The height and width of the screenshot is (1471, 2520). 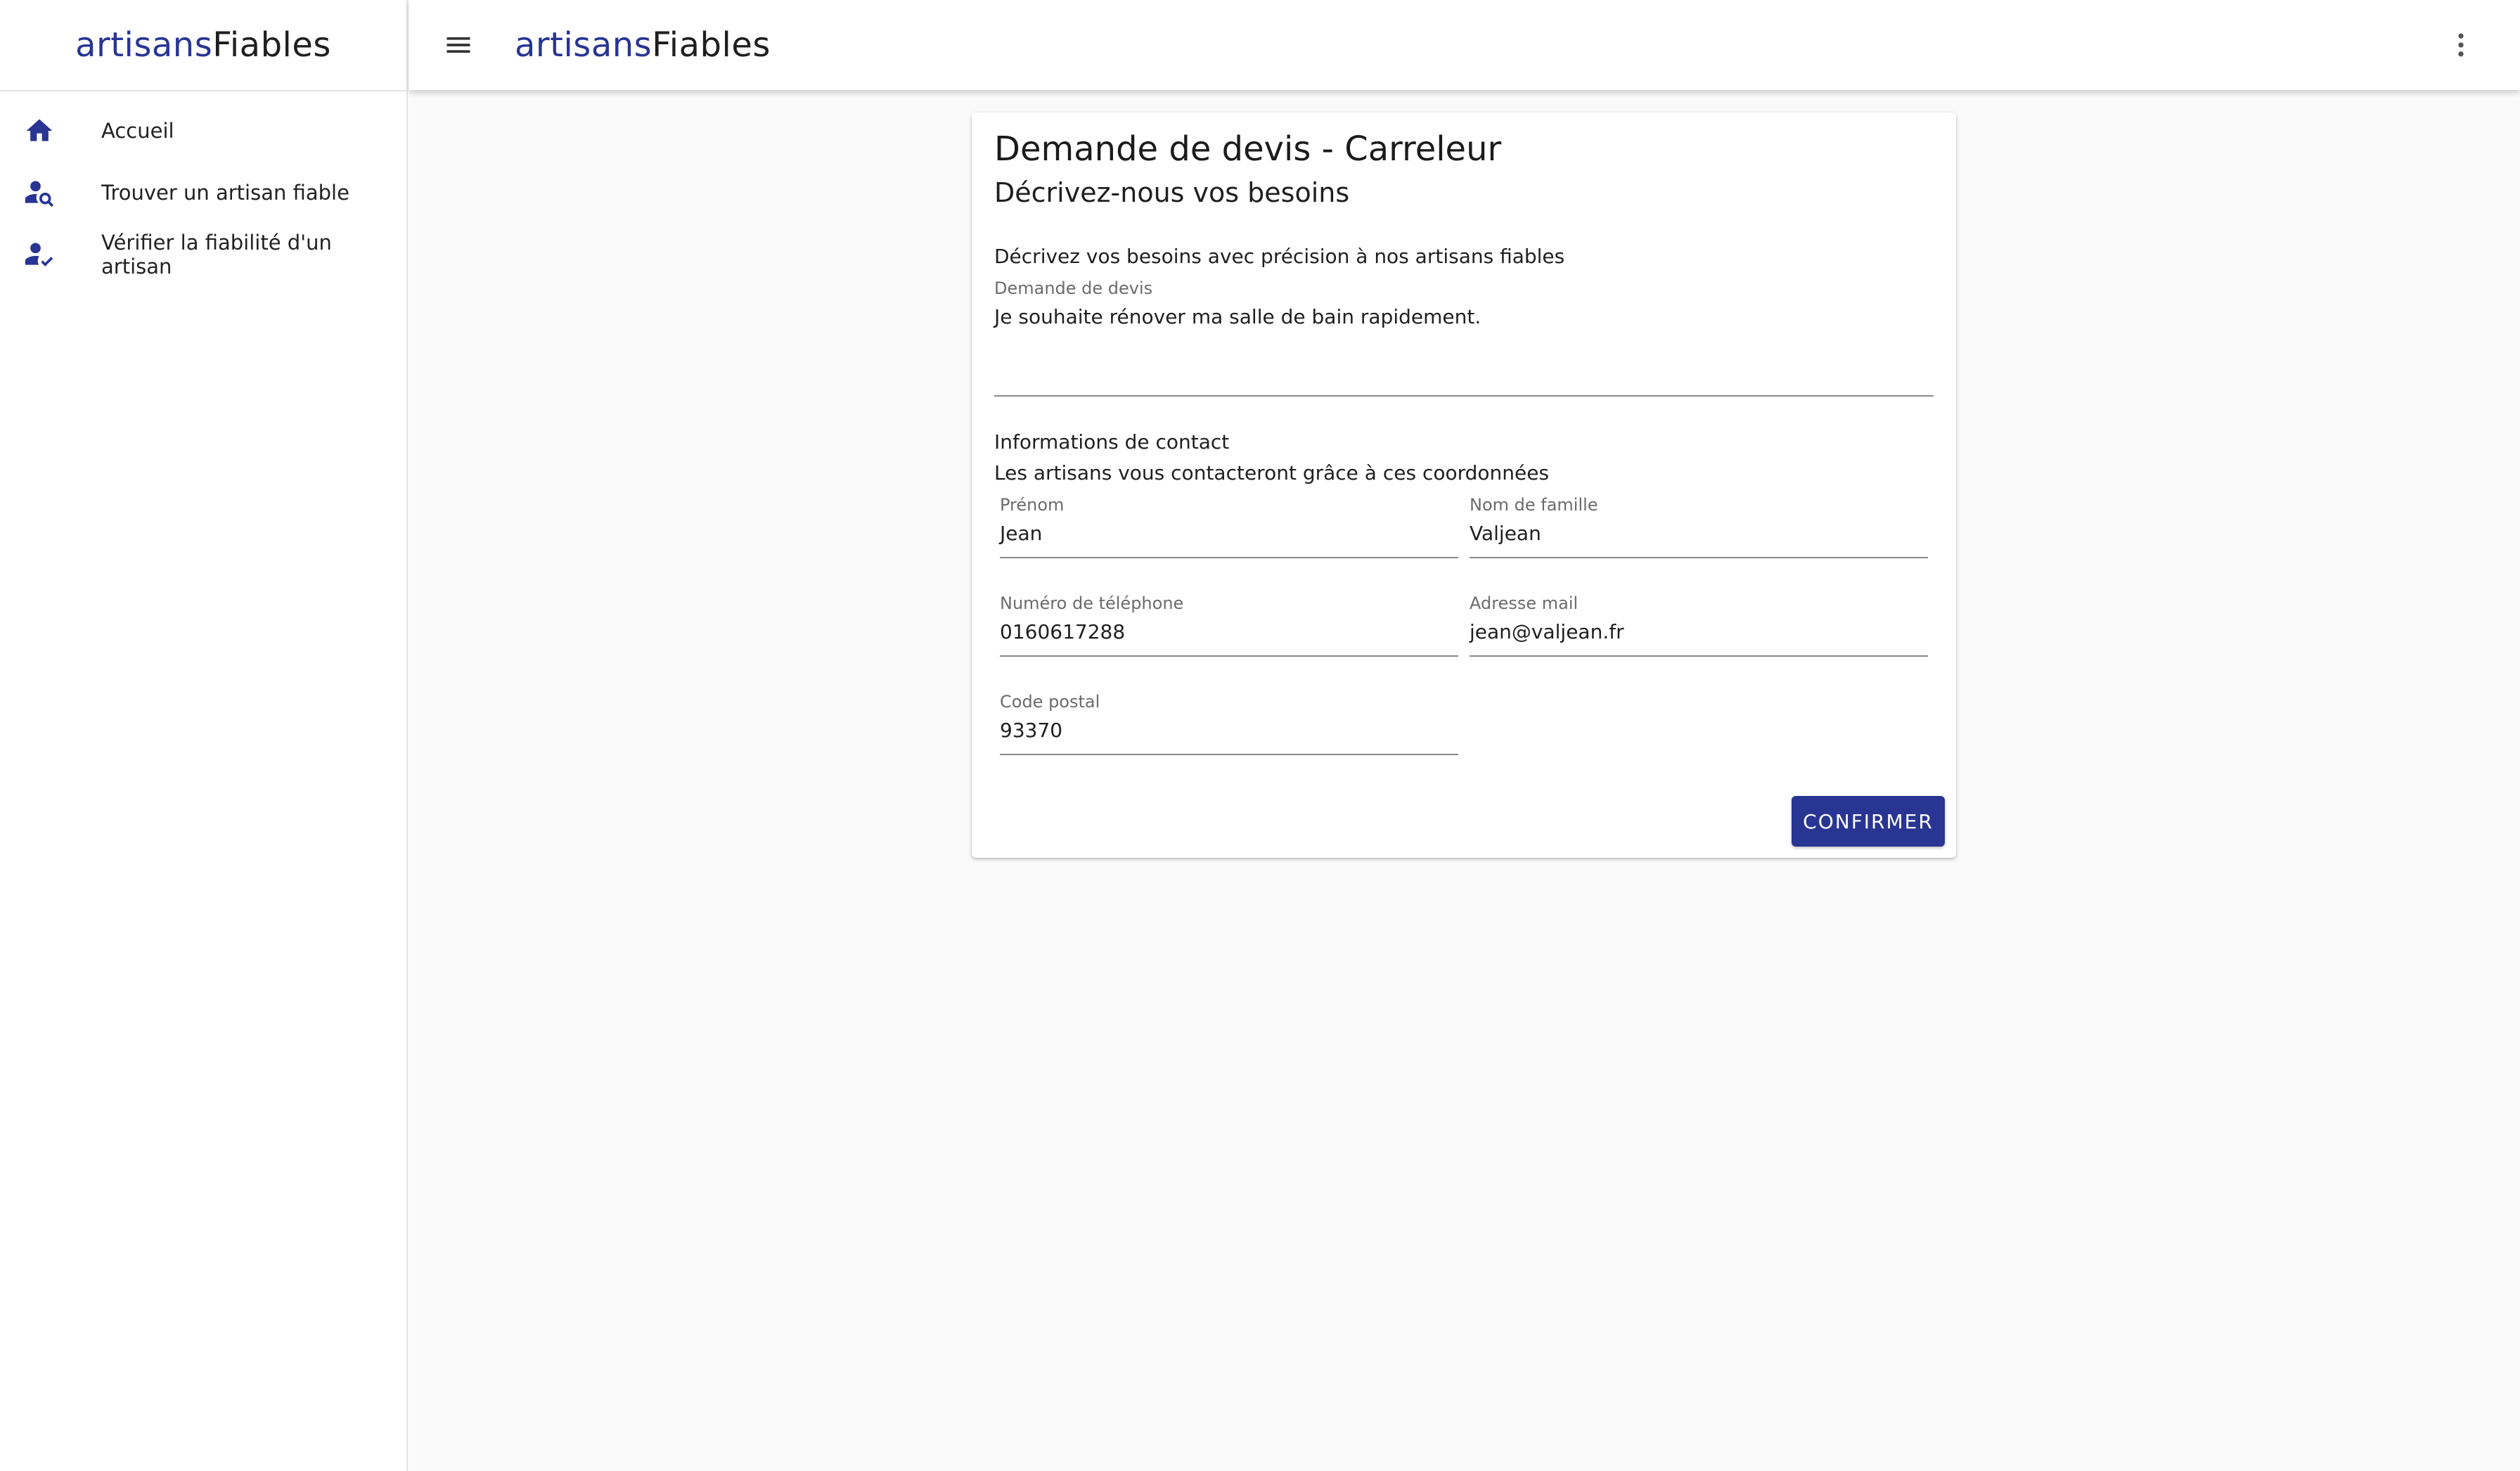 What do you see at coordinates (1073, 288) in the screenshot?
I see `request-label: Demande de devis` at bounding box center [1073, 288].